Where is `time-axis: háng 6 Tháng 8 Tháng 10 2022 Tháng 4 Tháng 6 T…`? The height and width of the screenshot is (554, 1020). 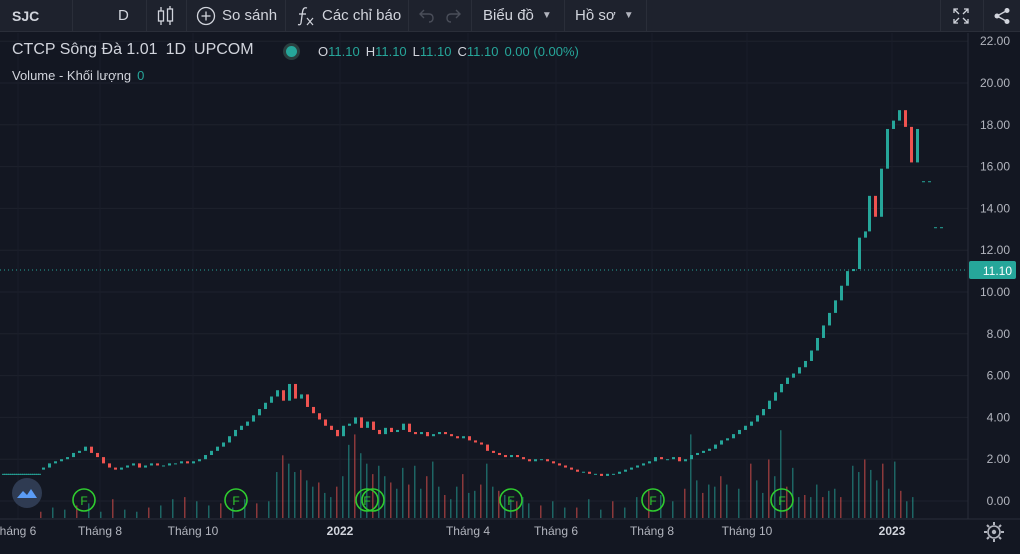 time-axis: háng 6 Tháng 8 Tháng 10 2022 Tháng 4 Tháng 6 T… is located at coordinates (453, 531).